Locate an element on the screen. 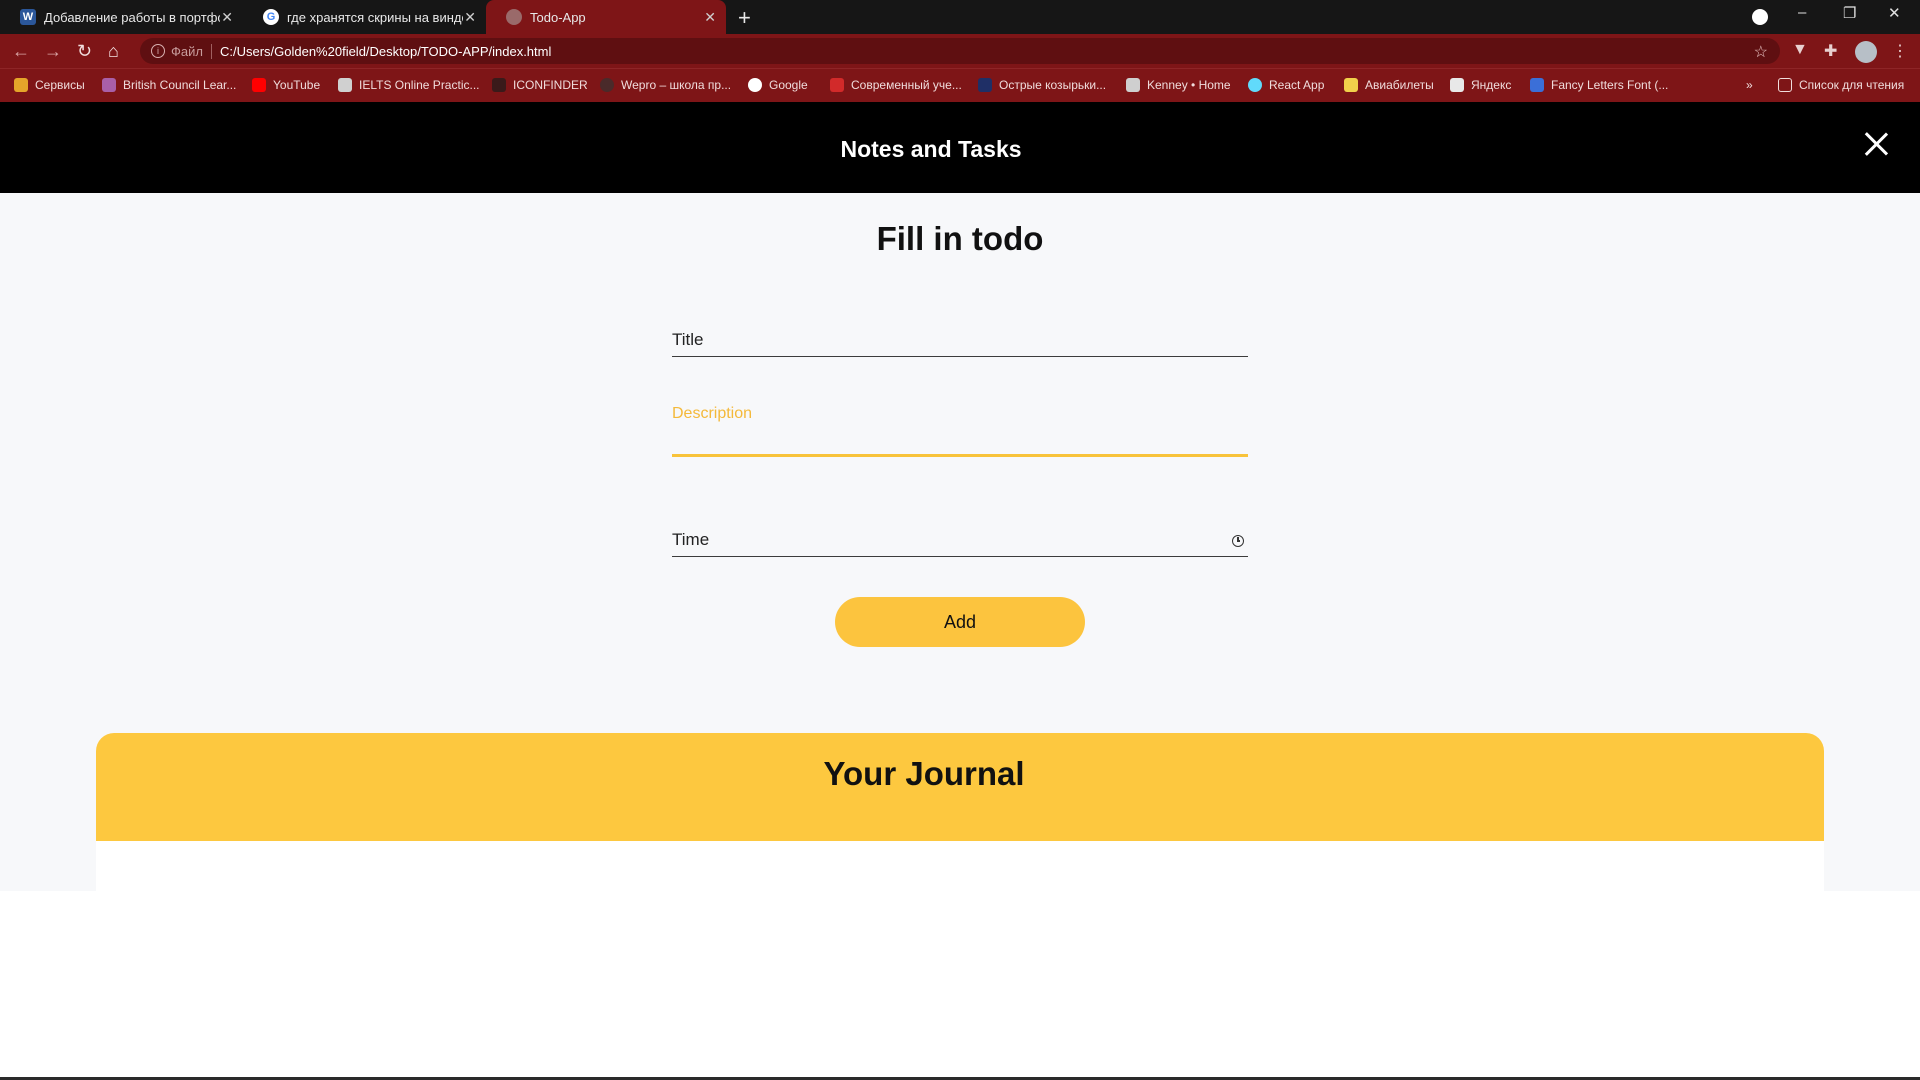 The image size is (1920, 1080). url-scheme: Файл is located at coordinates (191, 51).